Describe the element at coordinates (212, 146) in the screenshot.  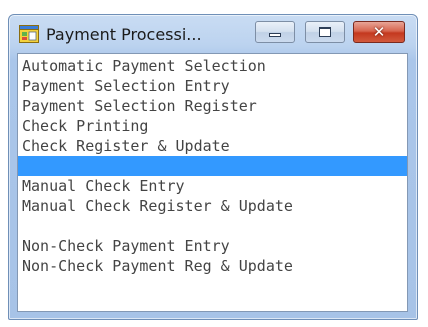
I see `menu-item-check-register-update: Check Register & Update` at that location.